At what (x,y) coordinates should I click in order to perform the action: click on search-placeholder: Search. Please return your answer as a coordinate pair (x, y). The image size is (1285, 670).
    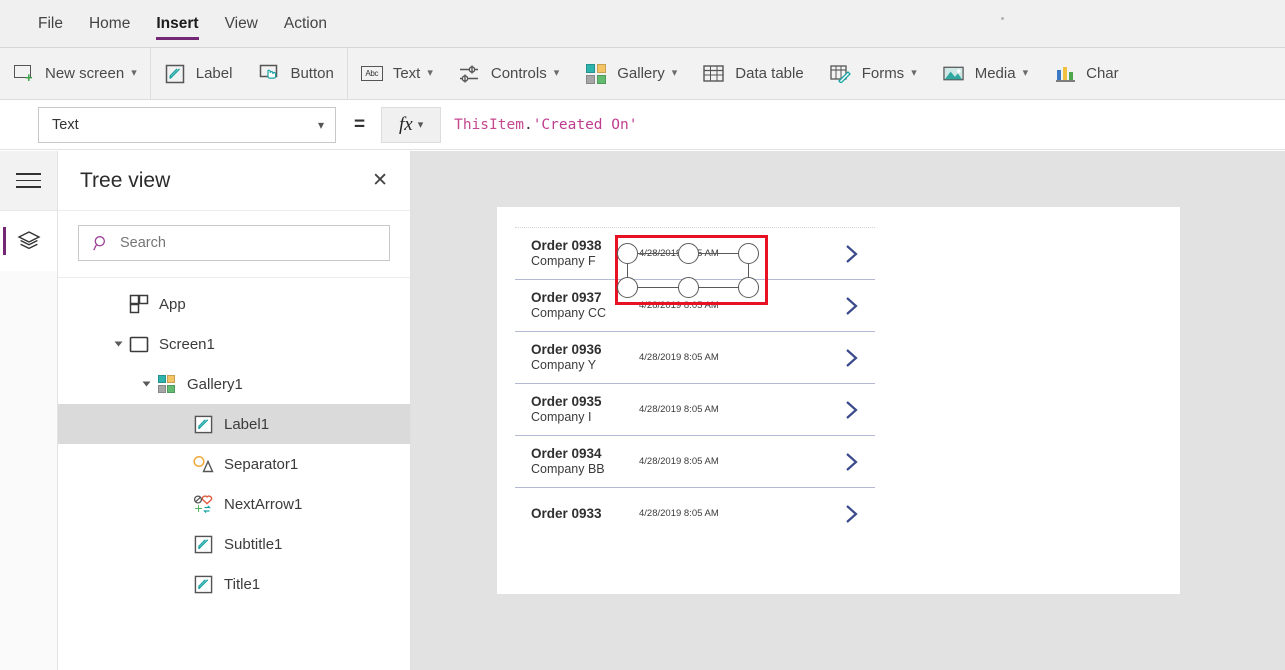
    Looking at the image, I should click on (143, 243).